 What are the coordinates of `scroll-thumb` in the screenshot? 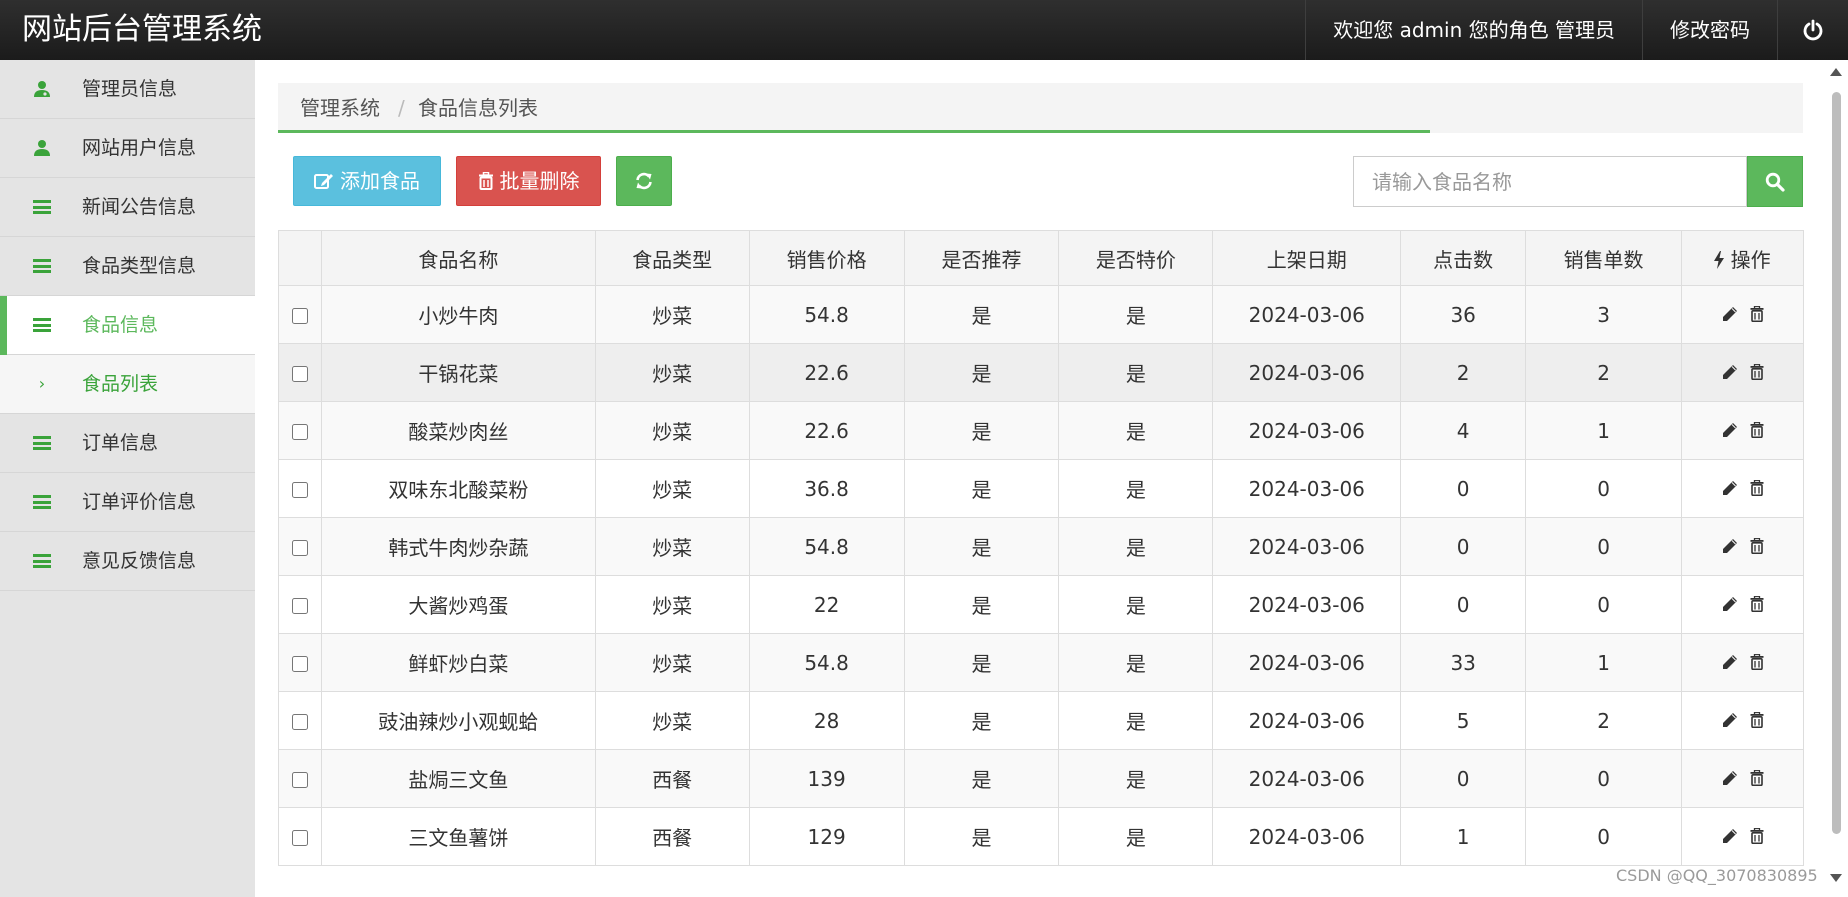 It's located at (1836, 463).